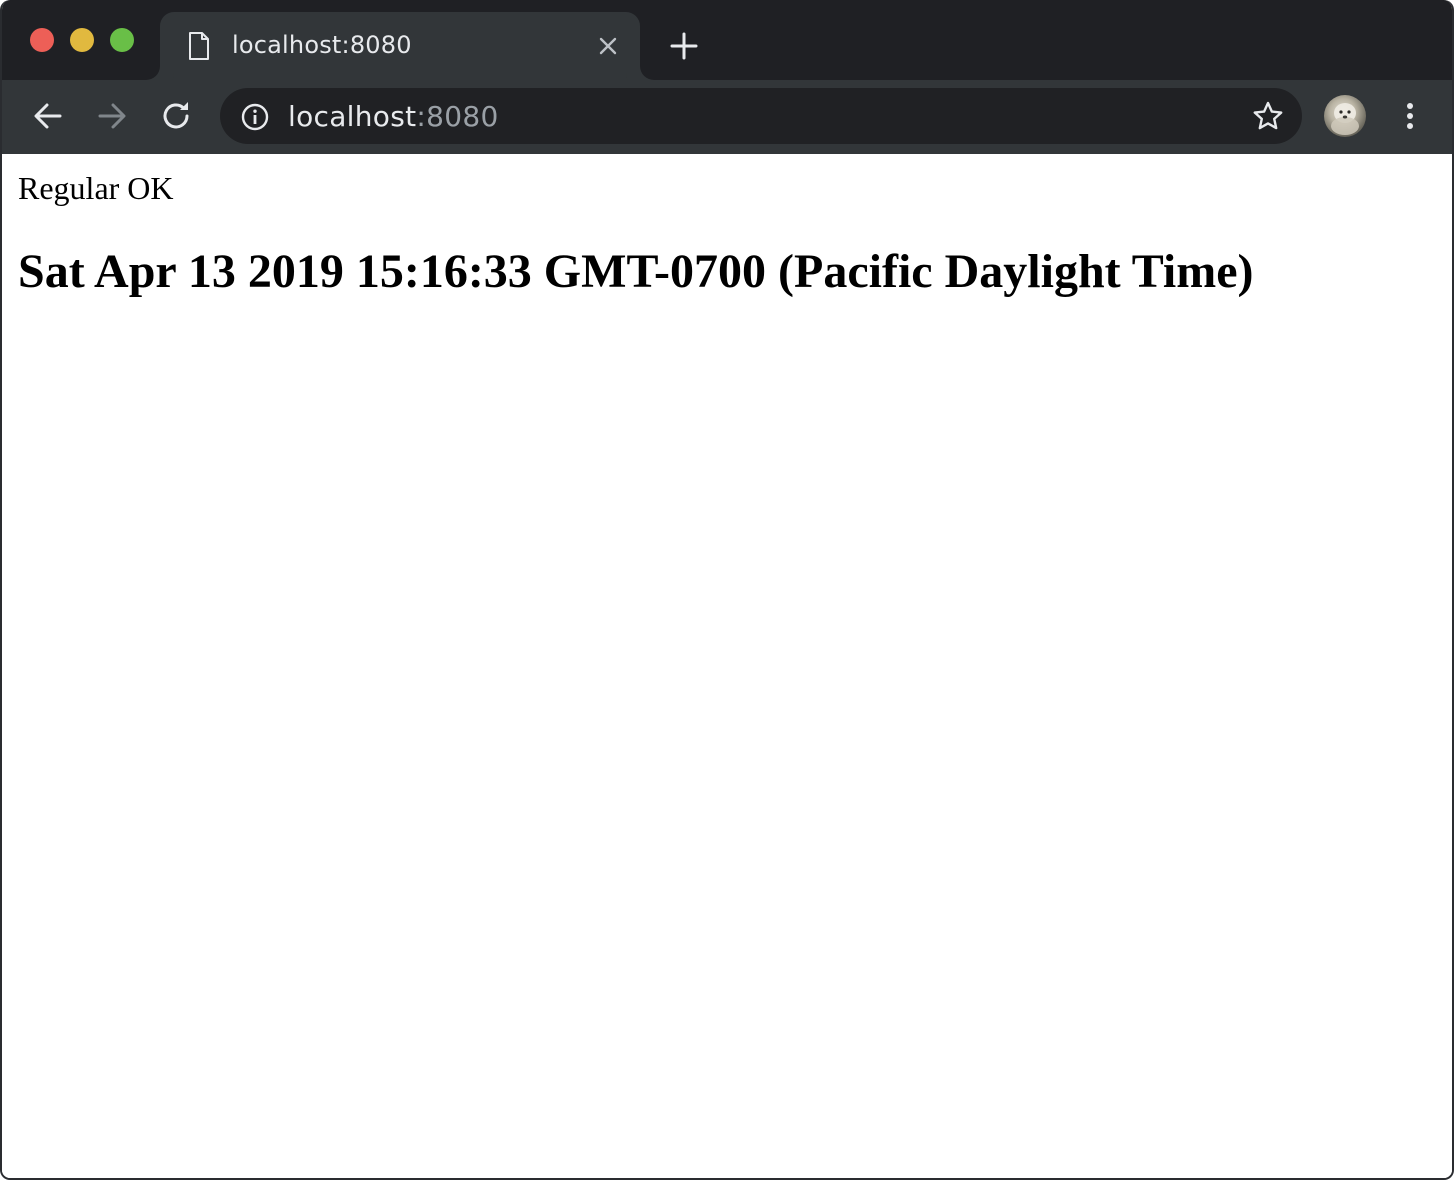  I want to click on document-icon, so click(199, 46).